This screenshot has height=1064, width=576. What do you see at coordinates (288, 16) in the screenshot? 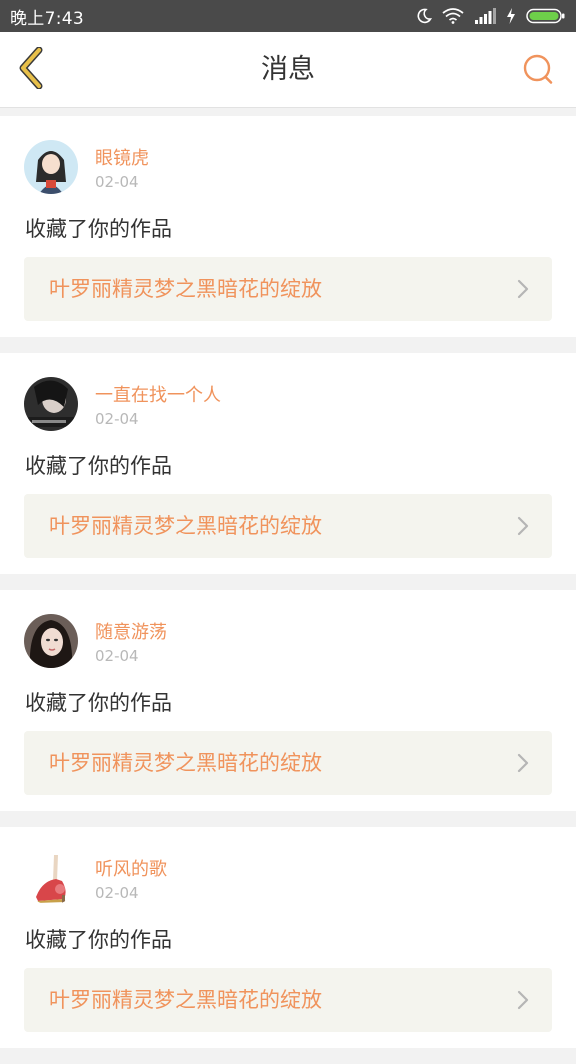
I see `status-bar: 晚上7:43` at bounding box center [288, 16].